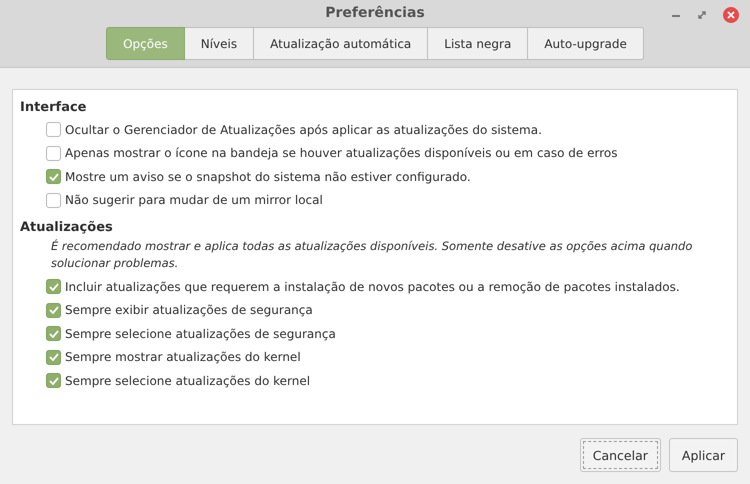 This screenshot has height=484, width=750. What do you see at coordinates (54, 107) in the screenshot?
I see `section-heading: Interface` at bounding box center [54, 107].